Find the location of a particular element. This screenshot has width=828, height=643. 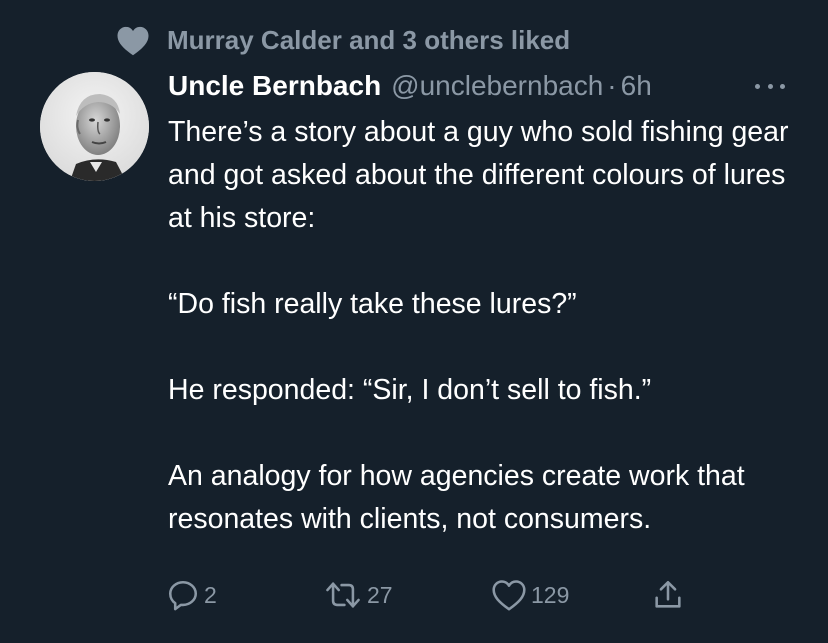

share-icon is located at coordinates (668, 594).